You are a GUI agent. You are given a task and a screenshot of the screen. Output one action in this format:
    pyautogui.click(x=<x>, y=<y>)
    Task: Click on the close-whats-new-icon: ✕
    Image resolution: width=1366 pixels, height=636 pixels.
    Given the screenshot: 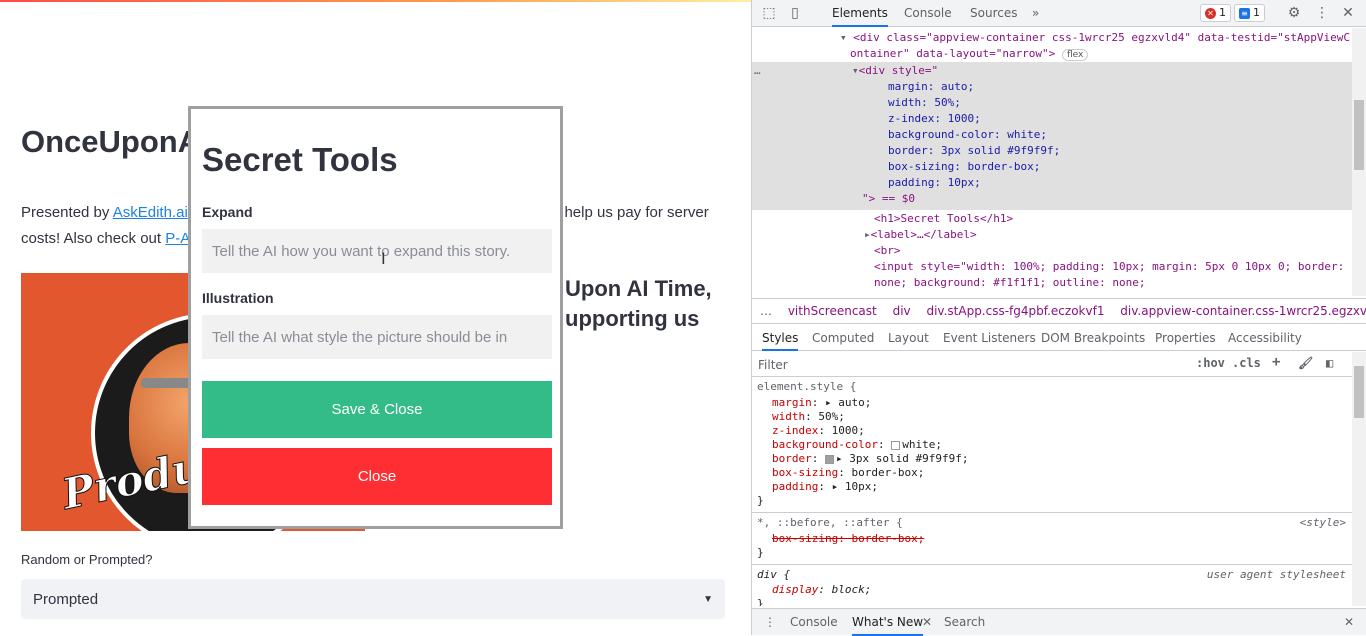 What is the action you would take?
    pyautogui.click(x=927, y=622)
    